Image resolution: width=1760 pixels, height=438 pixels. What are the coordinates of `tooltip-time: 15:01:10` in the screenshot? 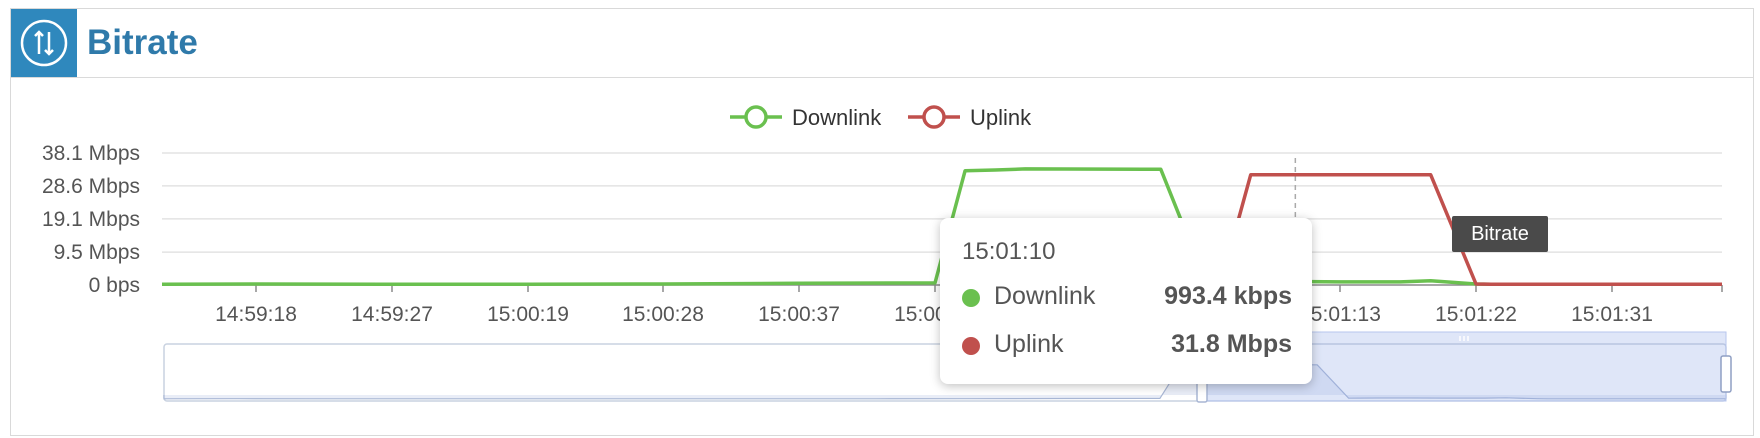 It's located at (1009, 251).